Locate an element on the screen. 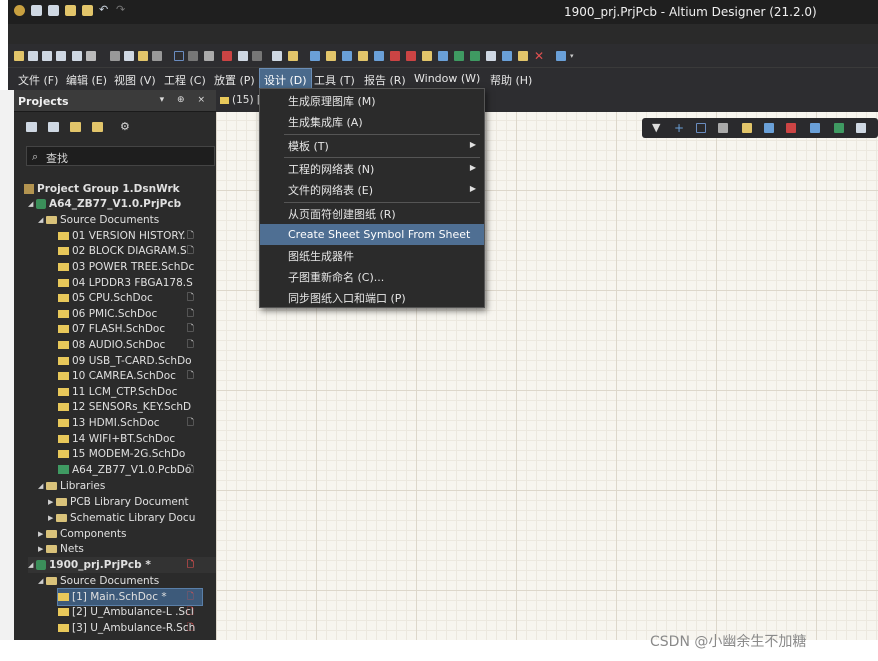  tree-item-doc: 01 VERSION HISTORY. 🗋 is located at coordinates (137, 236).